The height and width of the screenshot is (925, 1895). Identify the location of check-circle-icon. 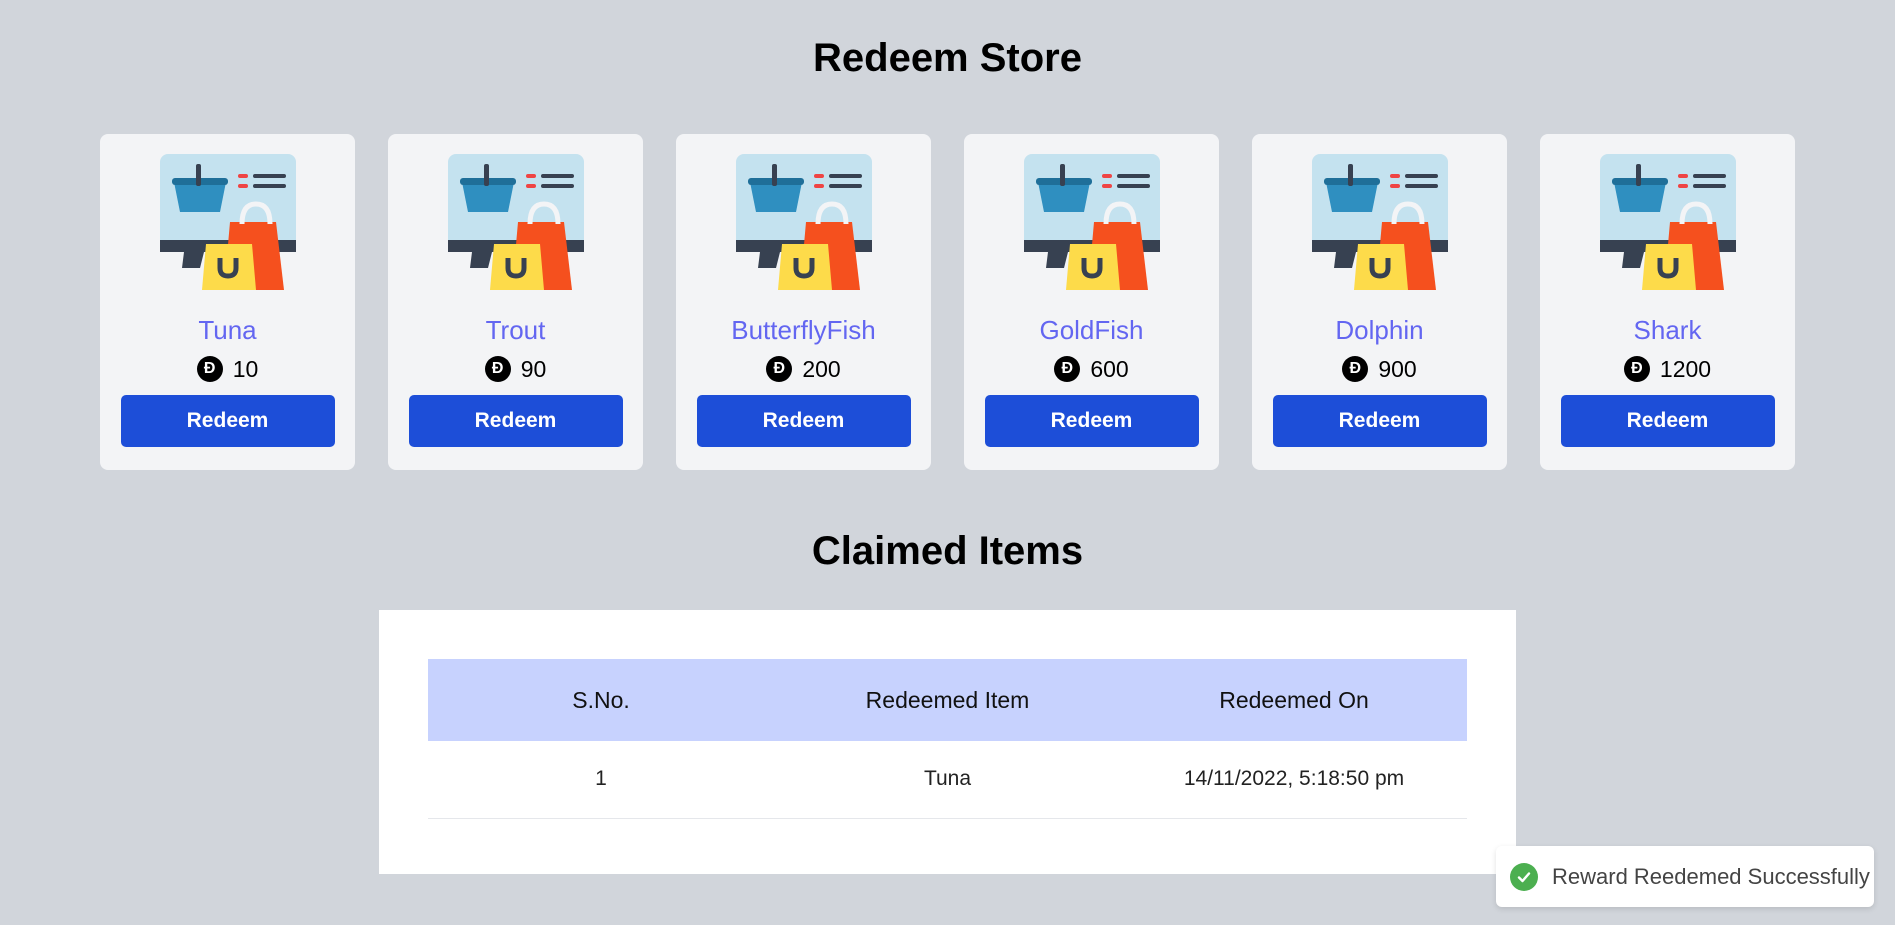
(1524, 876).